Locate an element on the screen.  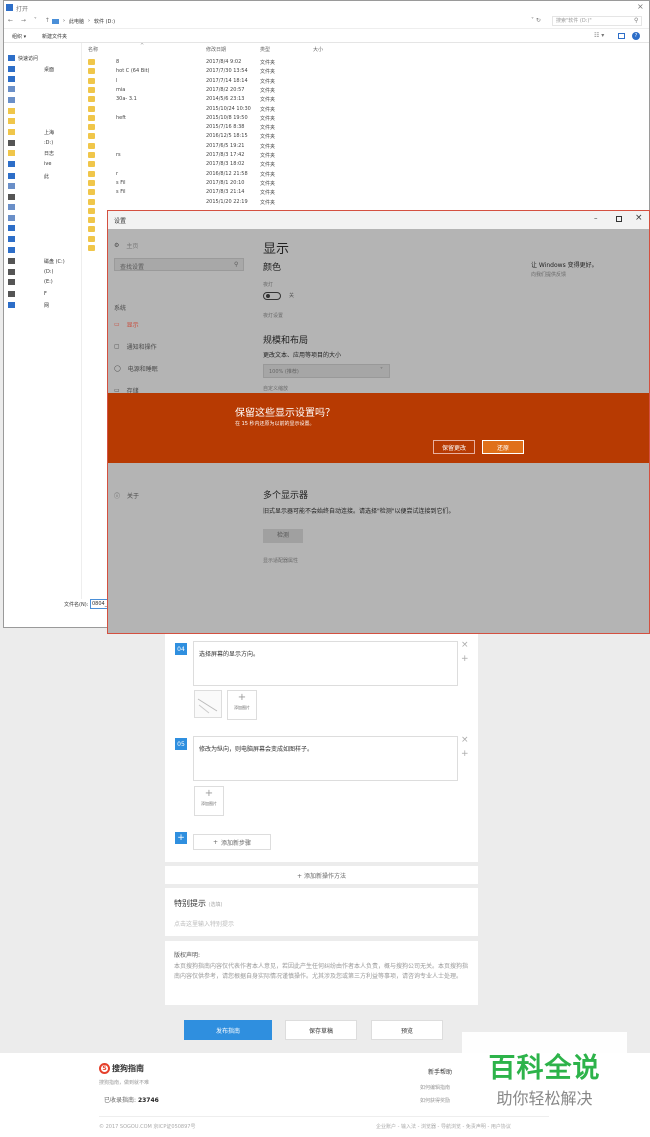
file-row: 2017/6/5 19:21 文件夹 is located at coordinates (294, 146).